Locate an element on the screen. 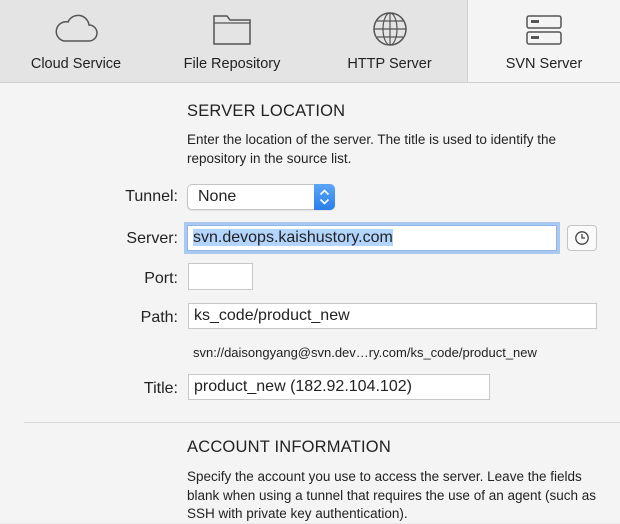 This screenshot has width=620, height=524. path-input: ks_code/product_new is located at coordinates (392, 316).